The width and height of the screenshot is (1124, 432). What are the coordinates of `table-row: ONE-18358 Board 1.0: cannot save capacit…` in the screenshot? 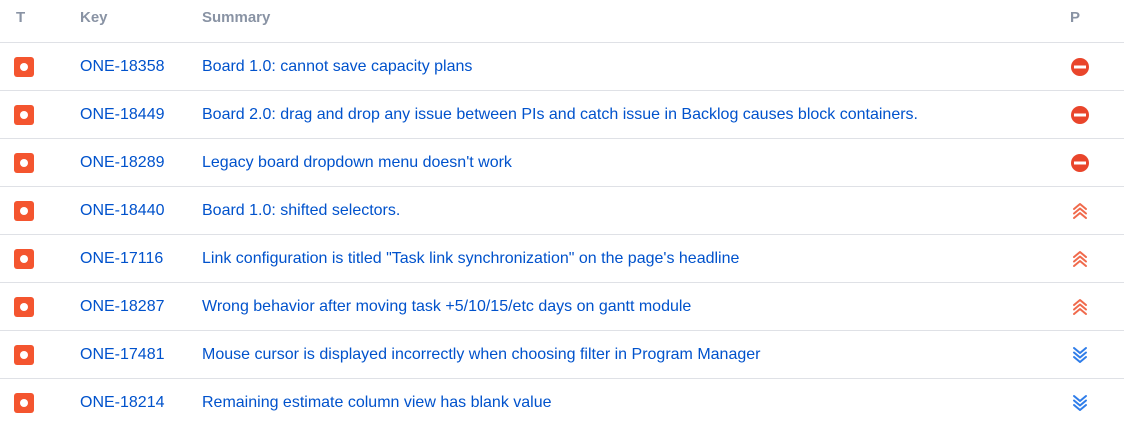 It's located at (562, 67).